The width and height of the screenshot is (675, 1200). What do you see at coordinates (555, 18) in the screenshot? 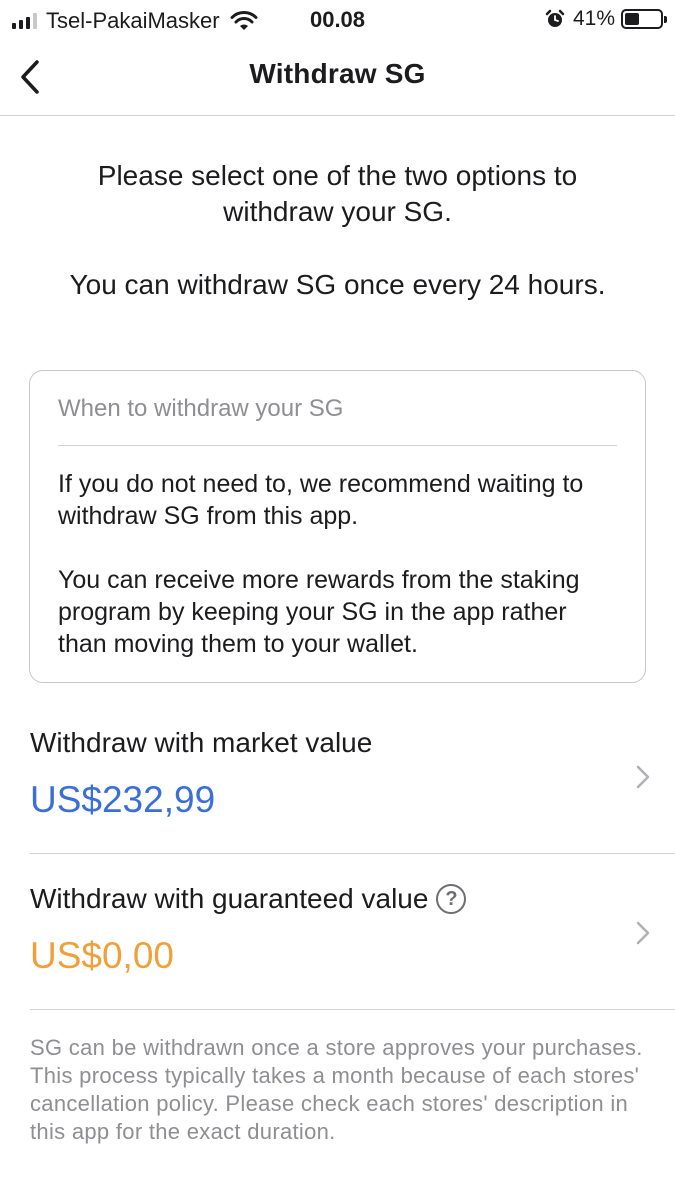
I see `alarm-clock-icon` at bounding box center [555, 18].